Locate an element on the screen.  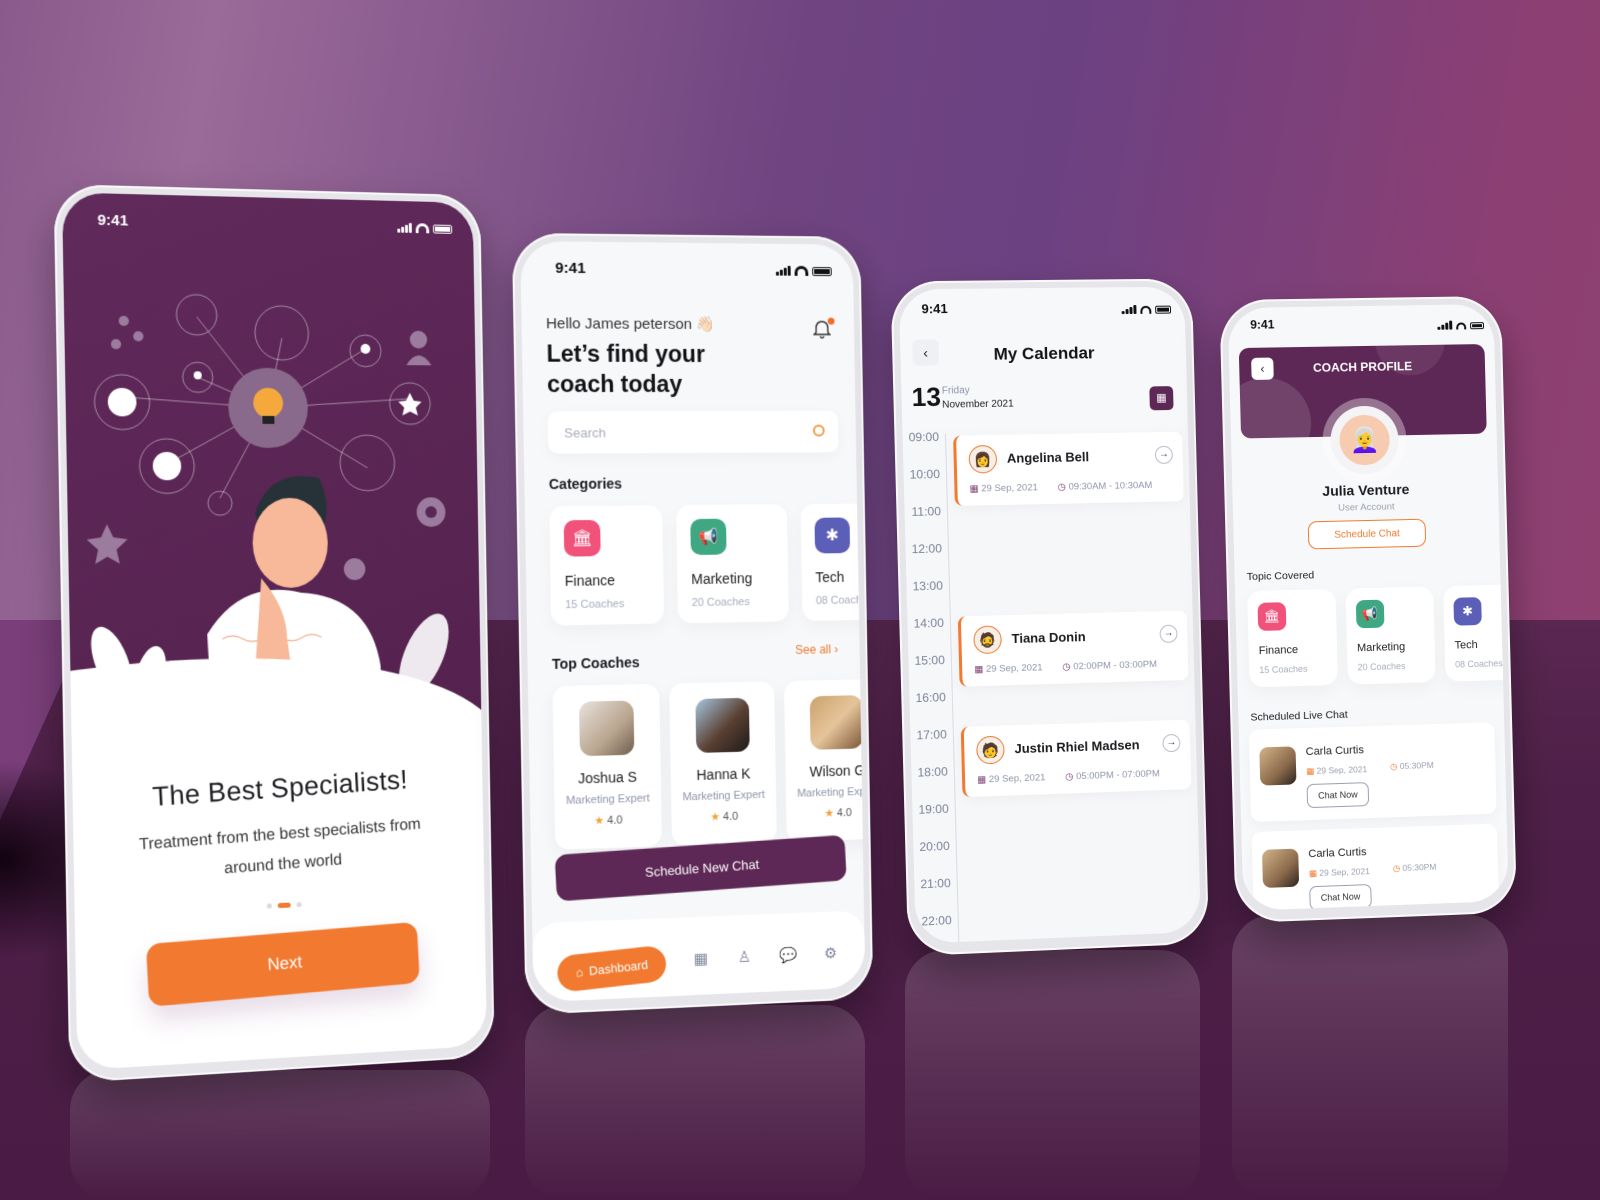
category-card-marketing: 📢 Marketing 20 Coaches is located at coordinates (732, 564).